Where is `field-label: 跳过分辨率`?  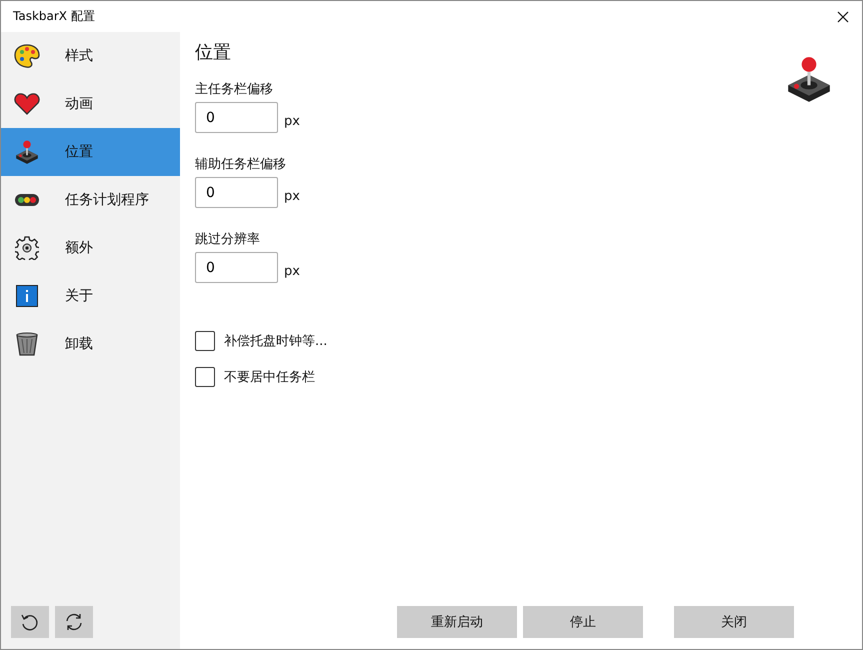 field-label: 跳过分辨率 is located at coordinates (228, 239).